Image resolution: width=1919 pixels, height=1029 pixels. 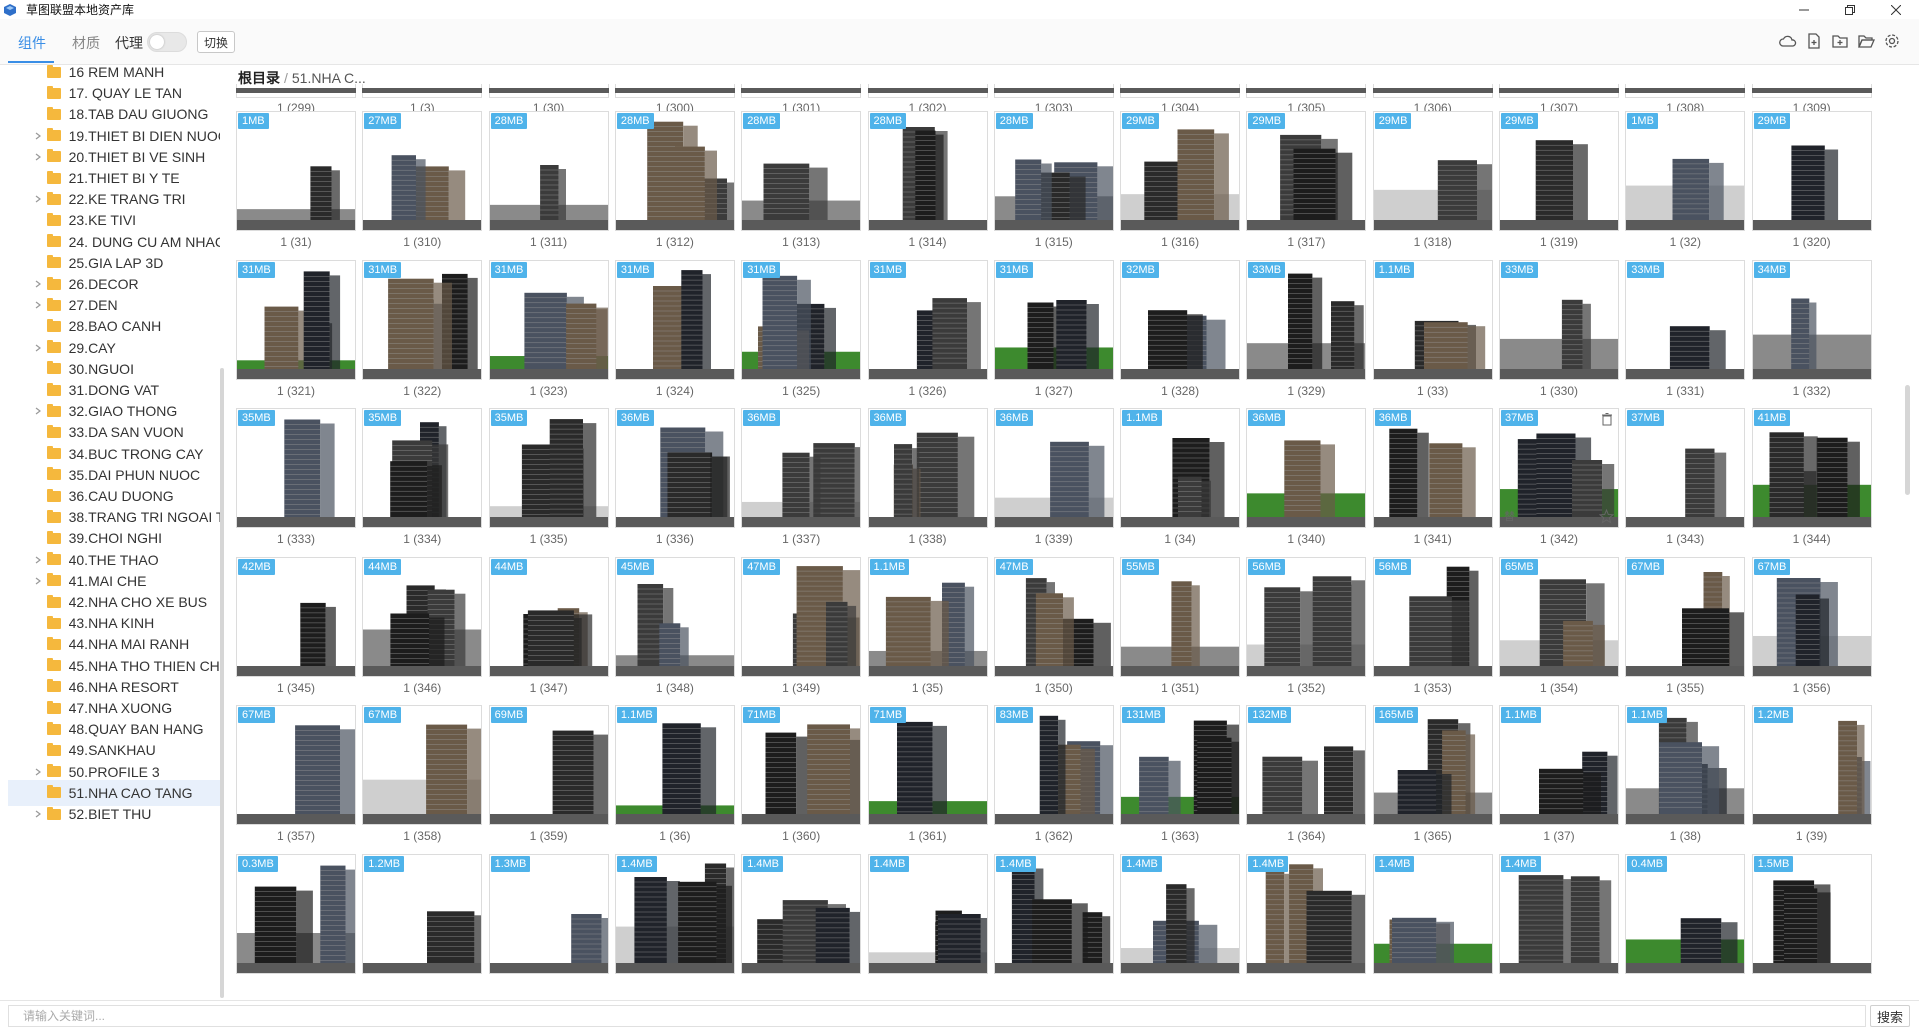 I want to click on asset-card: 34MB 1 (332), so click(x=1811, y=329).